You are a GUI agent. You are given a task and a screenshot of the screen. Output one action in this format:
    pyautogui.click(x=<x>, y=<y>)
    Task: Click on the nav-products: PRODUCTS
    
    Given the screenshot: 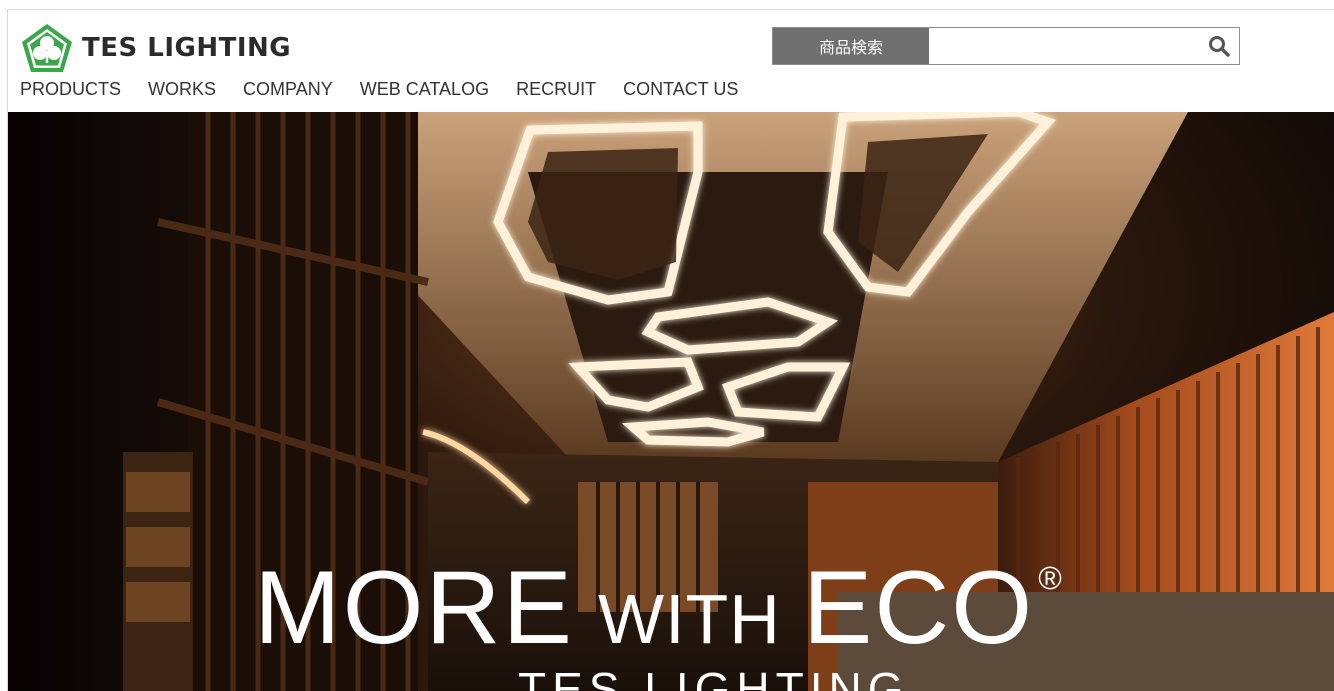 What is the action you would take?
    pyautogui.click(x=70, y=89)
    